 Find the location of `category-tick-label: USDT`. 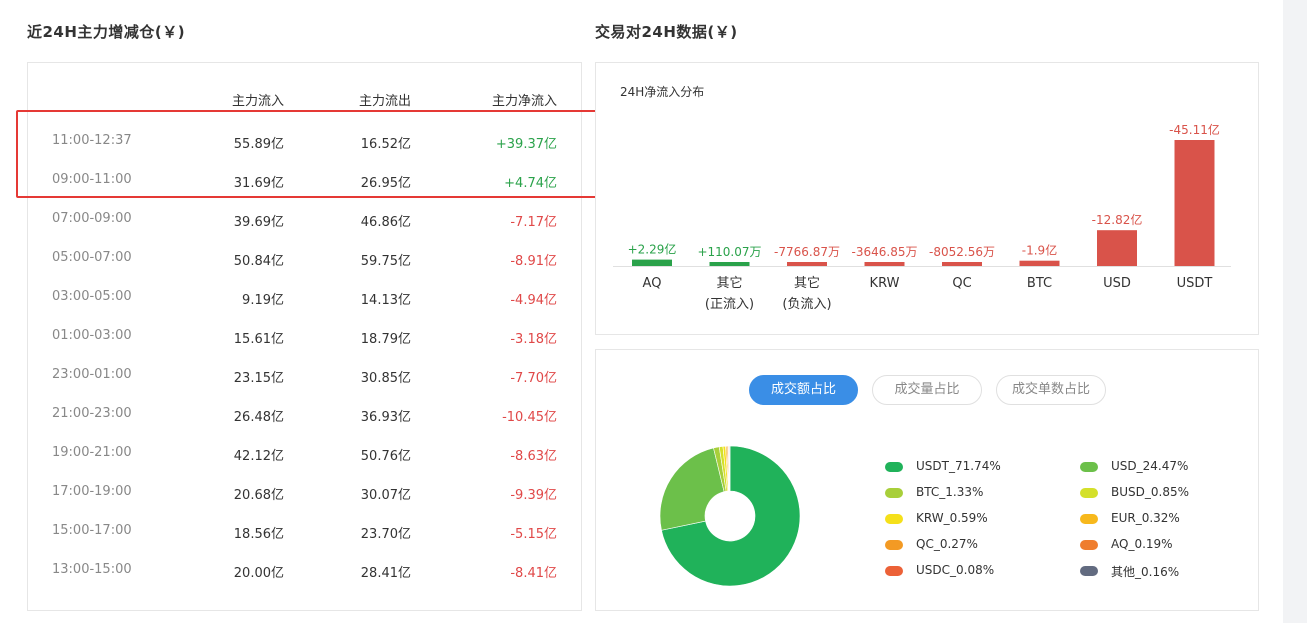

category-tick-label: USDT is located at coordinates (1195, 283).